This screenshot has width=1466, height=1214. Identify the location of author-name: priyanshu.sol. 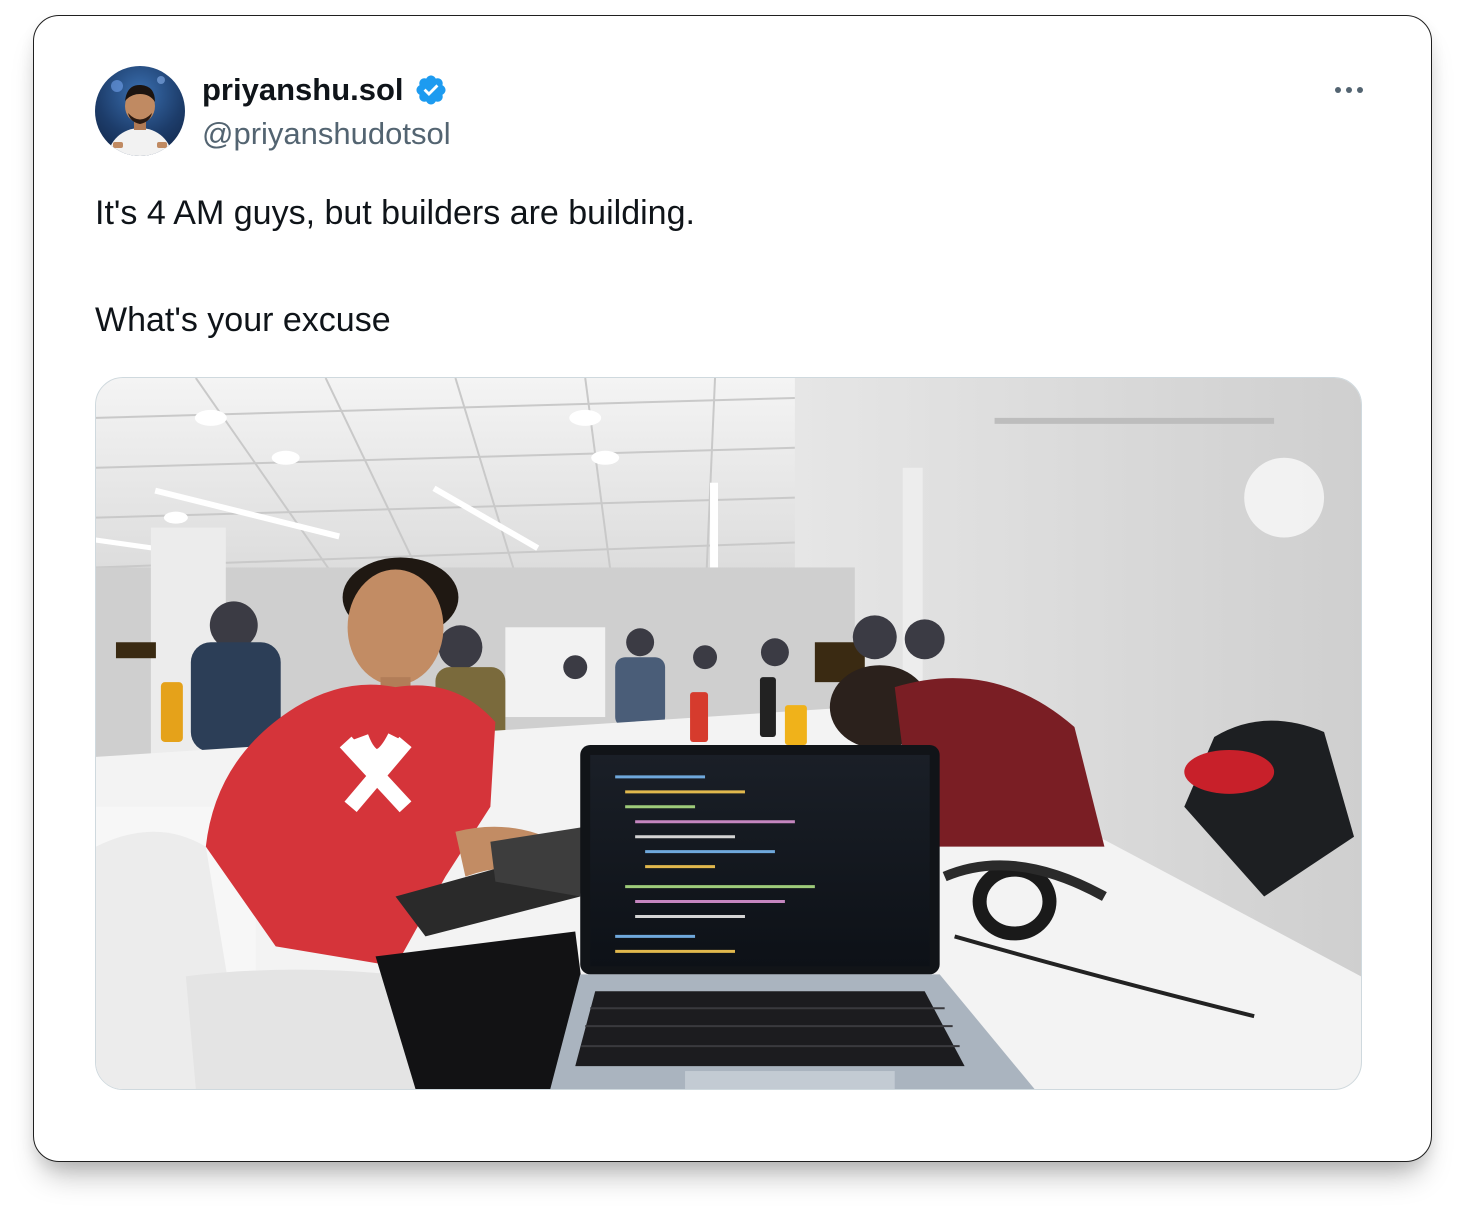
(325, 90).